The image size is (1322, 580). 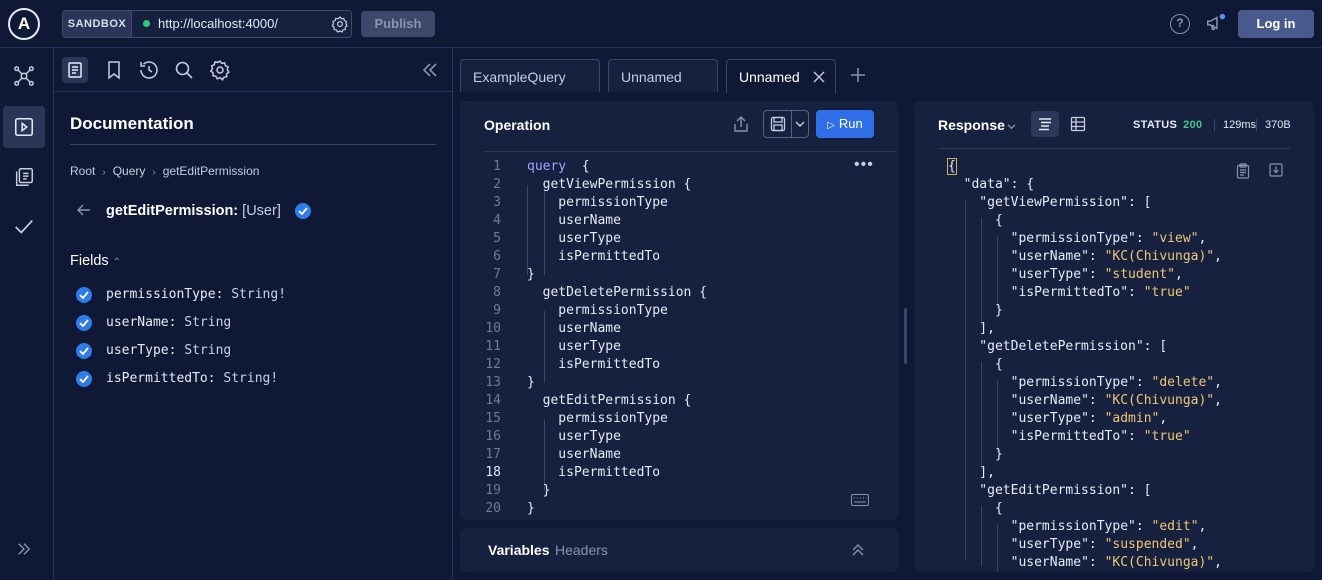 I want to click on breadcrumb-root: Root, so click(x=82, y=171).